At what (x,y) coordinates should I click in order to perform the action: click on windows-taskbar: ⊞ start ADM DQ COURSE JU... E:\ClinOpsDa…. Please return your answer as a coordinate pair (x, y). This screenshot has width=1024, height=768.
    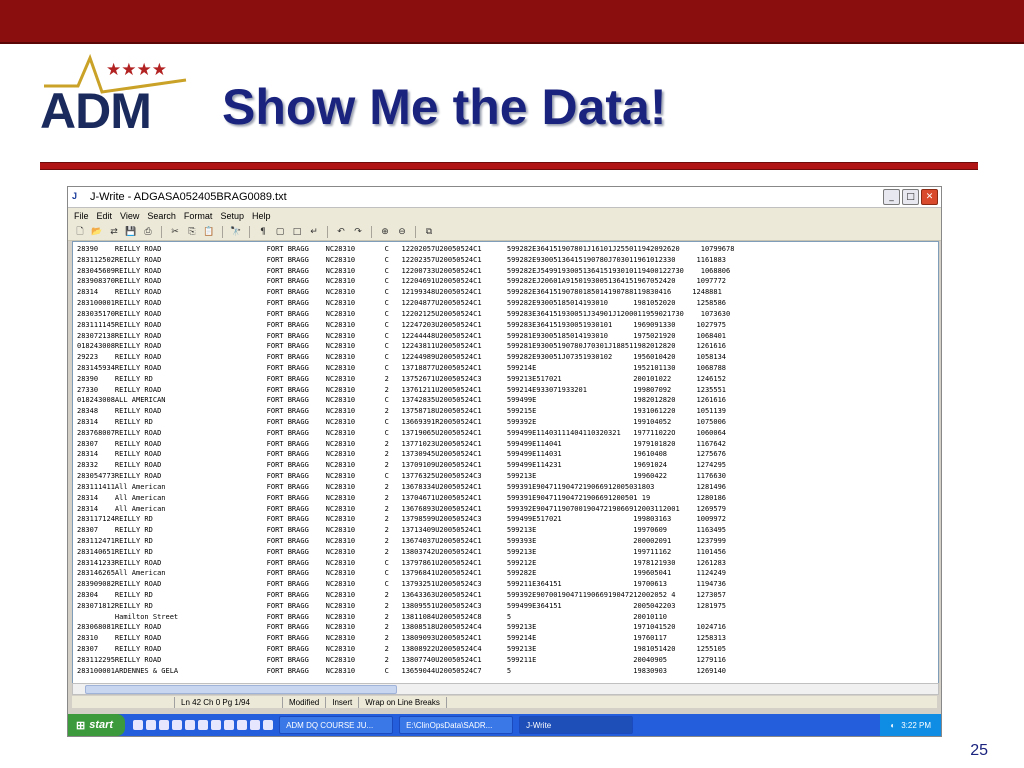
    Looking at the image, I should click on (504, 725).